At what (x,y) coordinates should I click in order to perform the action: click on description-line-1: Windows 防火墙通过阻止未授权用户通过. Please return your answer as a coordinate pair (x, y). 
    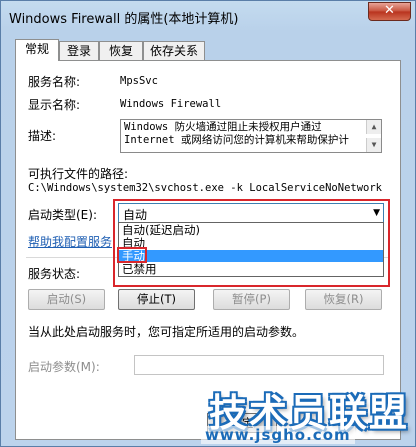
    Looking at the image, I should click on (223, 127).